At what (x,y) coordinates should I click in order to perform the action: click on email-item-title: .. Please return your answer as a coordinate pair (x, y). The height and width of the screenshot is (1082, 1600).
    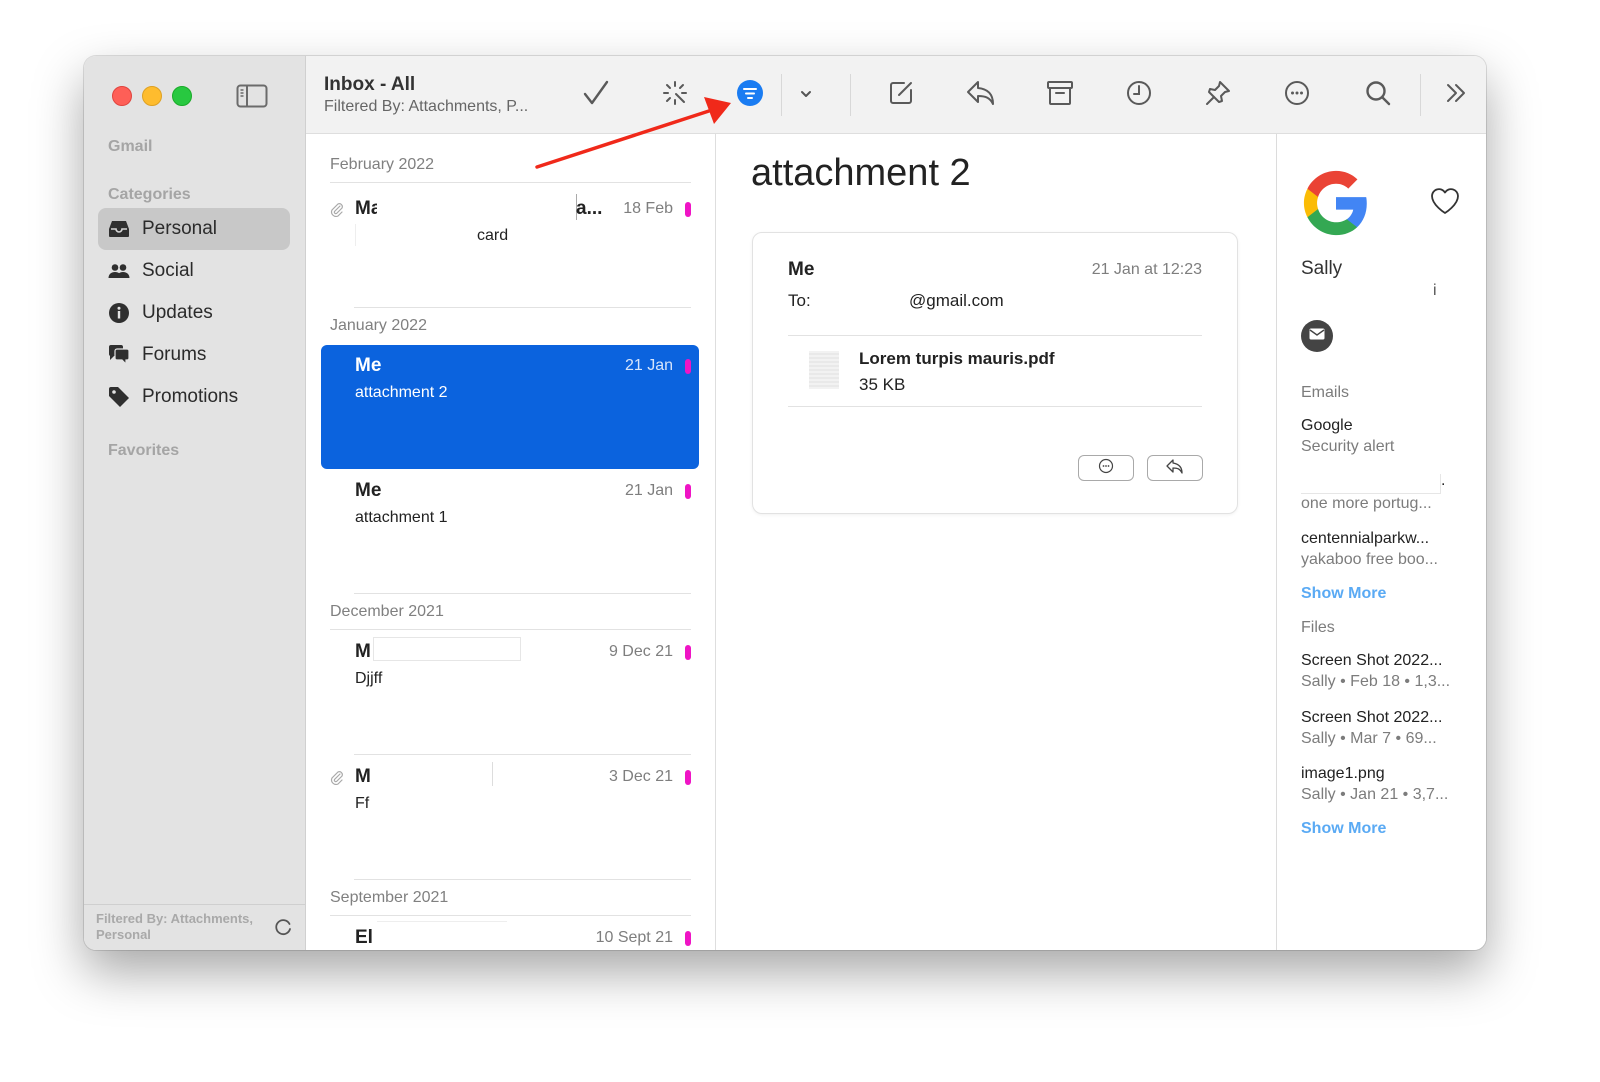
    Looking at the image, I should click on (1443, 481).